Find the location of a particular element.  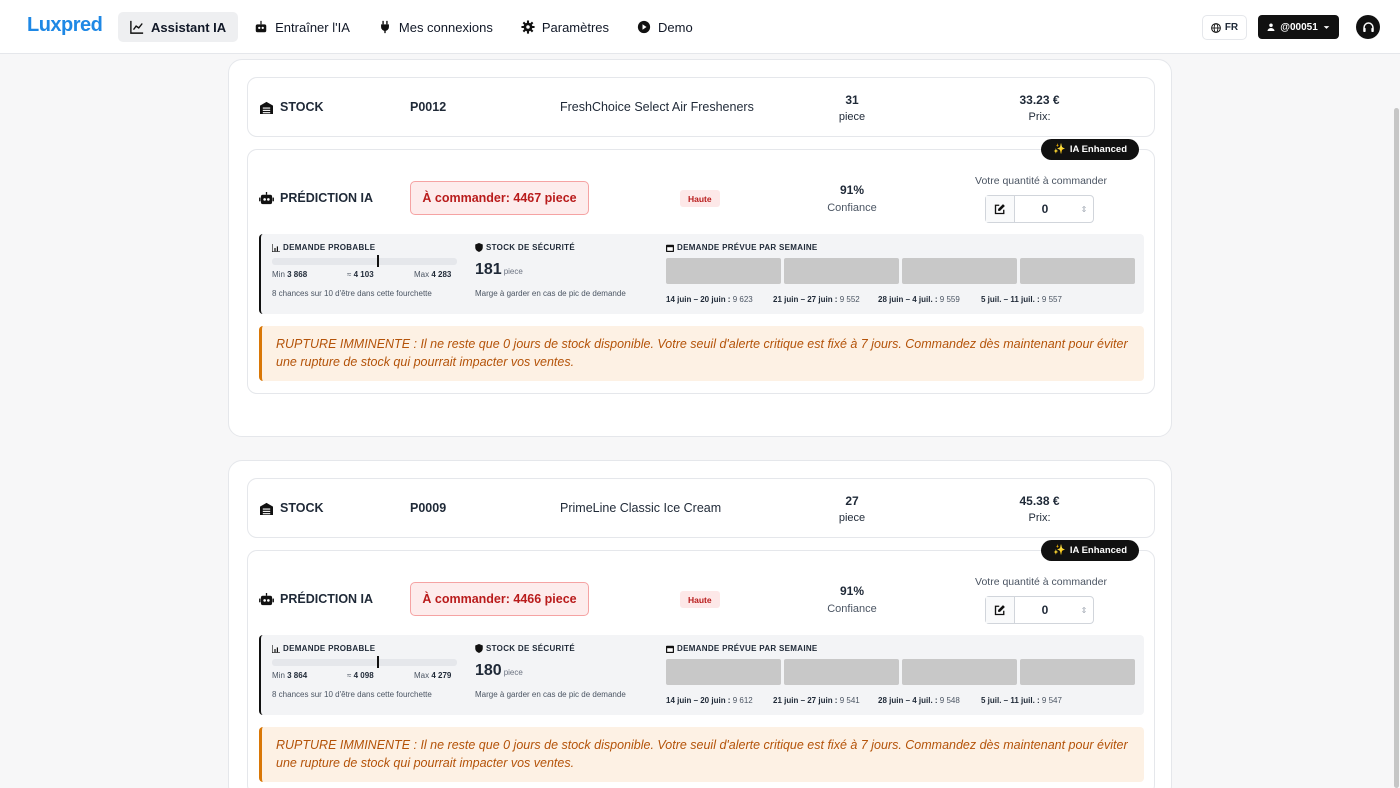

chart-line-icon is located at coordinates (137, 27).